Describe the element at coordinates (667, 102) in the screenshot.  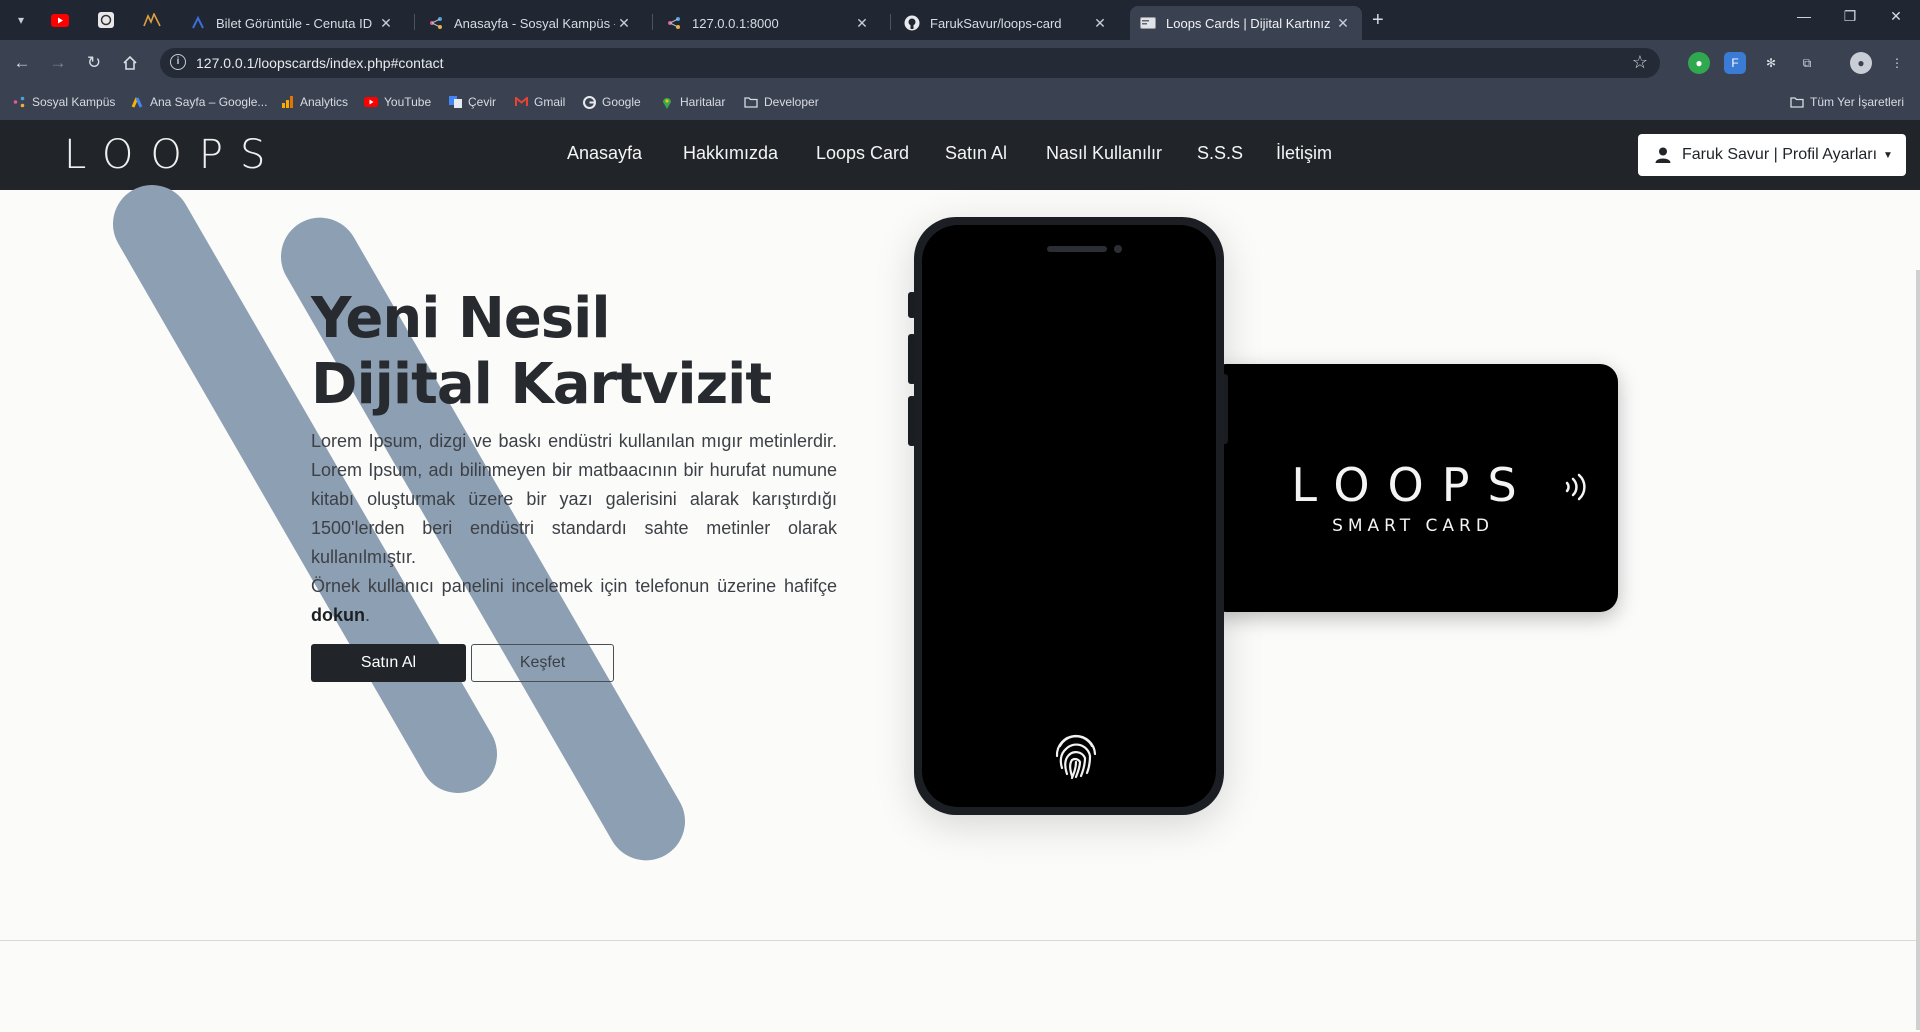
I see `maps-pin-icon` at that location.